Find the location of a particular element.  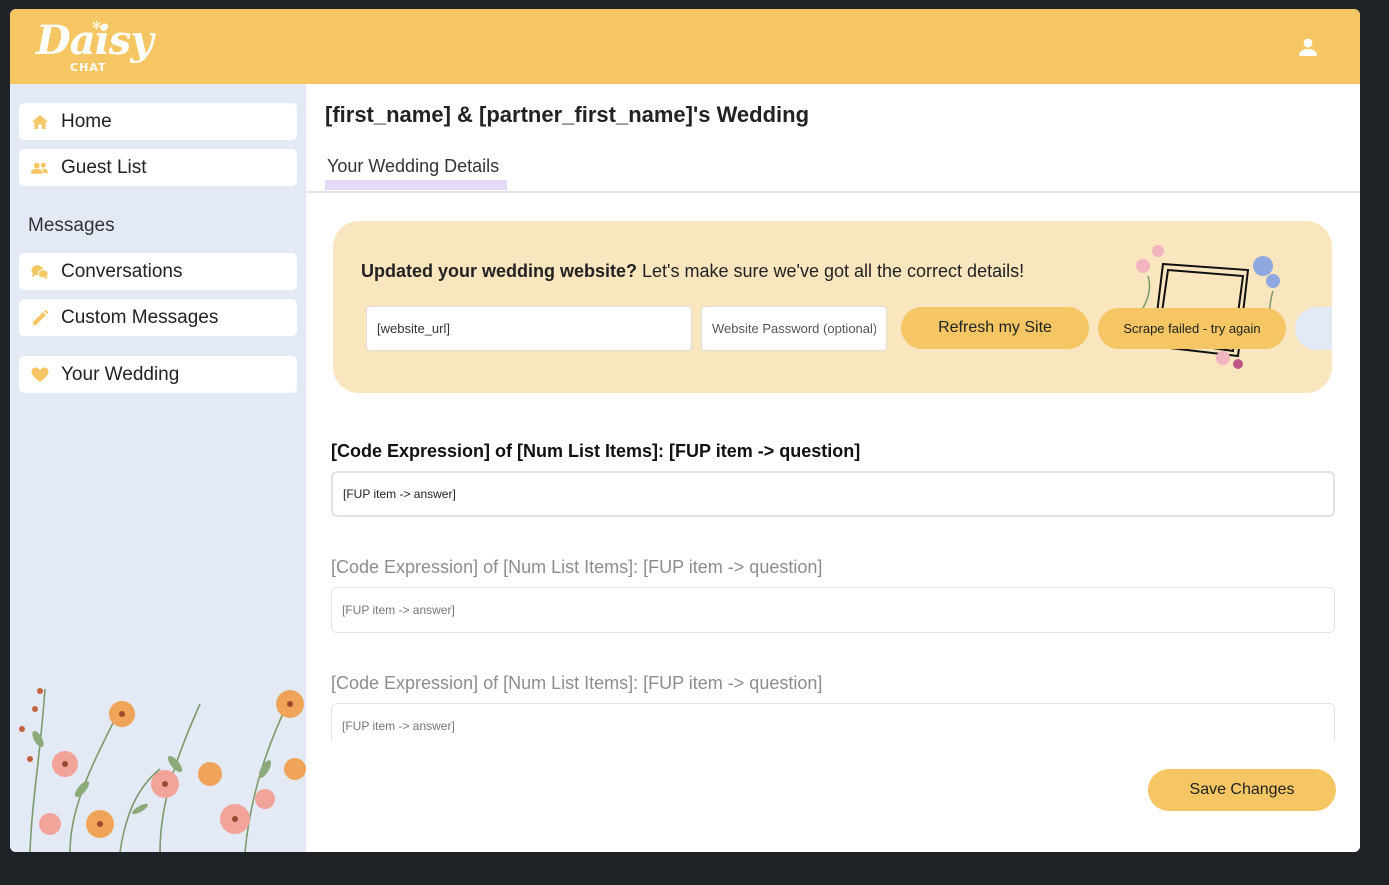

sidebar-item-home: Home is located at coordinates (158, 121).